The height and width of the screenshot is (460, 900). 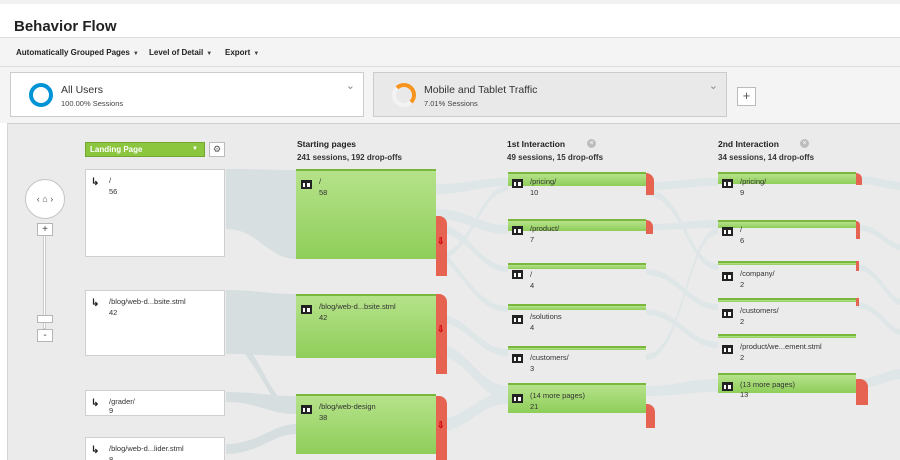 What do you see at coordinates (366, 326) in the screenshot?
I see `flow-node: /blog/web-d...bsite.stml 42` at bounding box center [366, 326].